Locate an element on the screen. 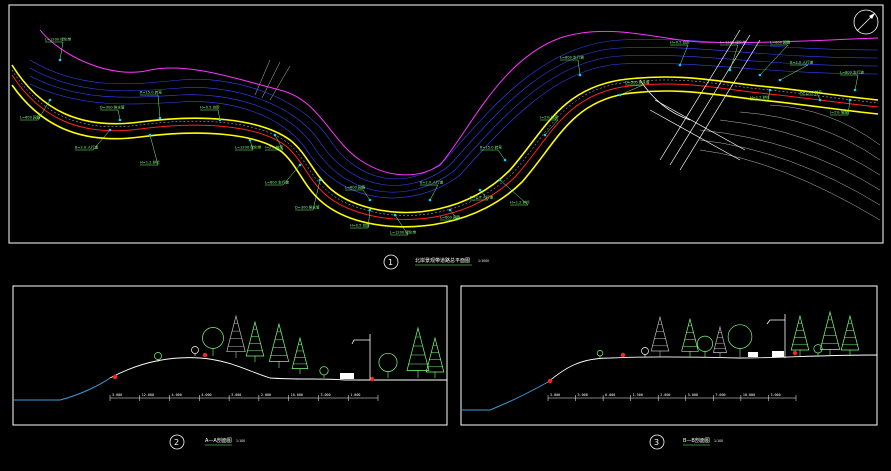  section-bb-caption: 3 B—B剖面图 1:100 is located at coordinates (686, 442).